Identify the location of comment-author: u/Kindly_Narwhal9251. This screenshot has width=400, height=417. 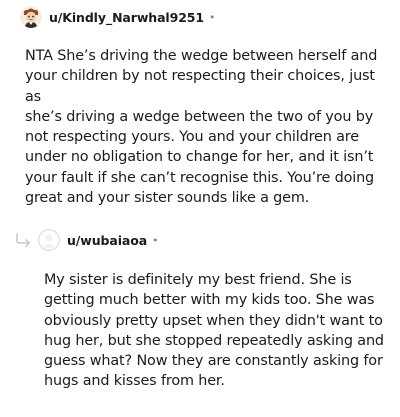
(126, 17).